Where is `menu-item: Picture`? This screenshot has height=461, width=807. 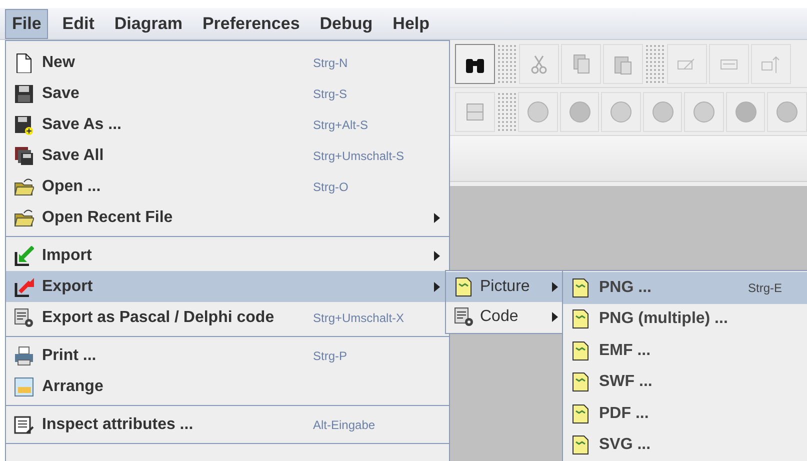 menu-item: Picture is located at coordinates (504, 287).